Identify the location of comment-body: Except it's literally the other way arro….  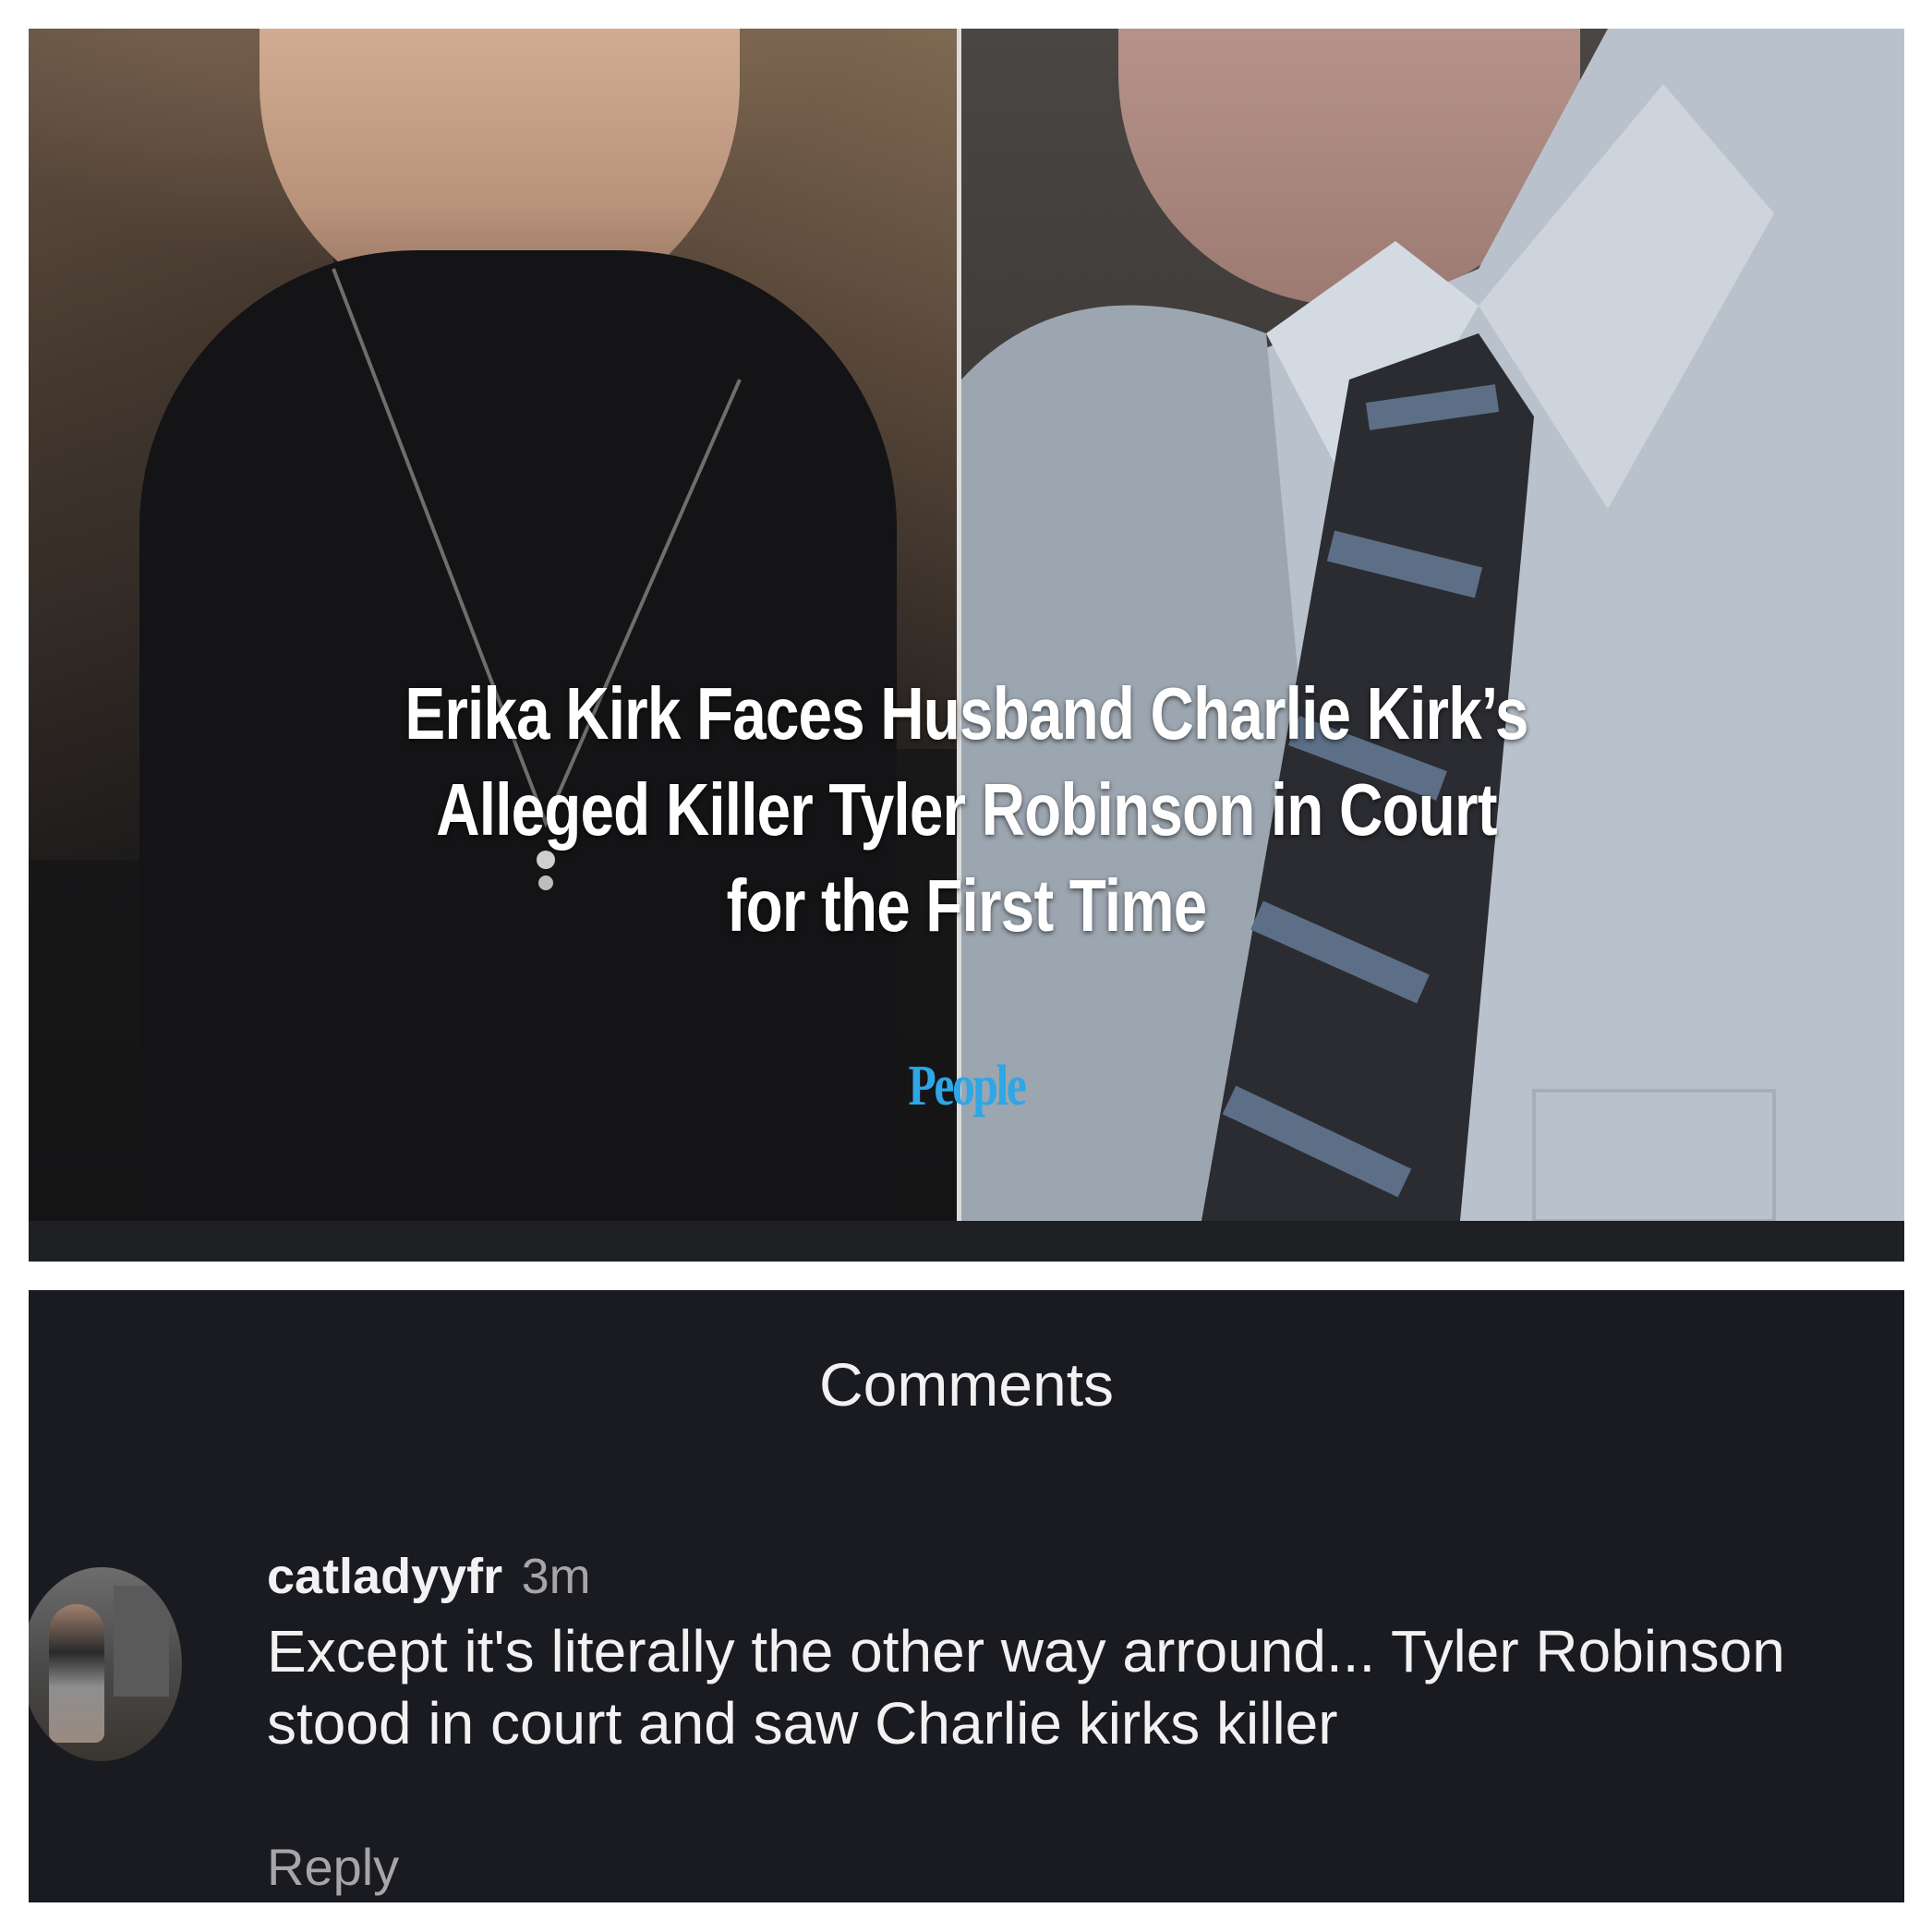
(1026, 1687).